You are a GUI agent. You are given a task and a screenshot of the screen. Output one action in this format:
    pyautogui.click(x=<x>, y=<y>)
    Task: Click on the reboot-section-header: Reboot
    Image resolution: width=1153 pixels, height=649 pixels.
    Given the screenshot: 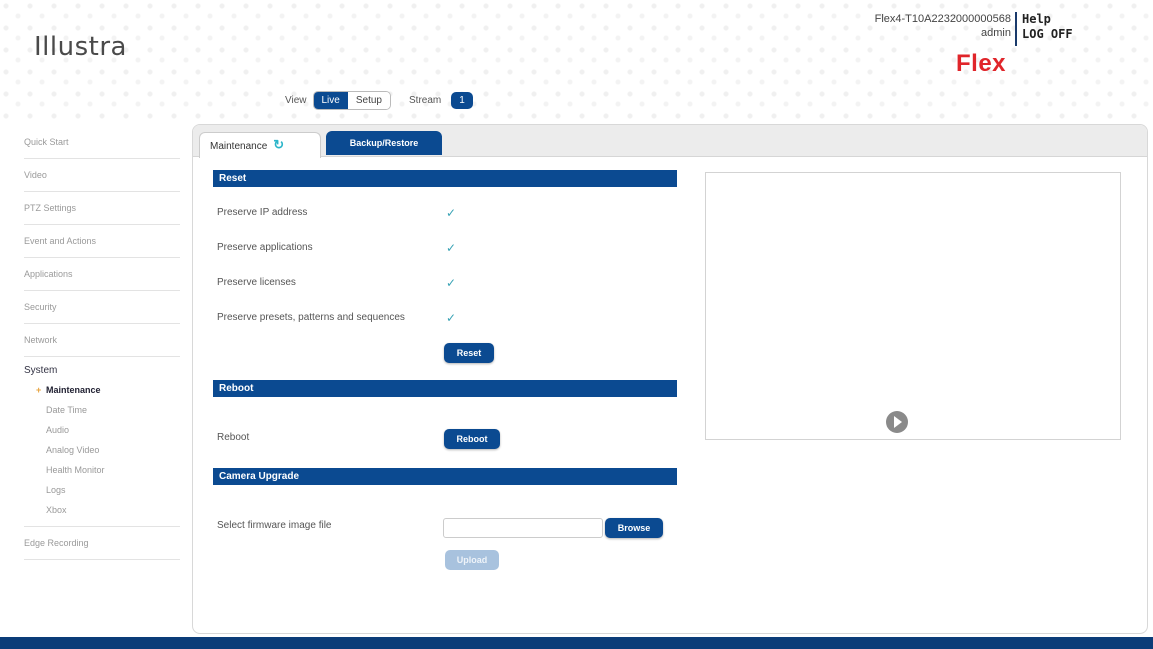 What is the action you would take?
    pyautogui.click(x=445, y=388)
    